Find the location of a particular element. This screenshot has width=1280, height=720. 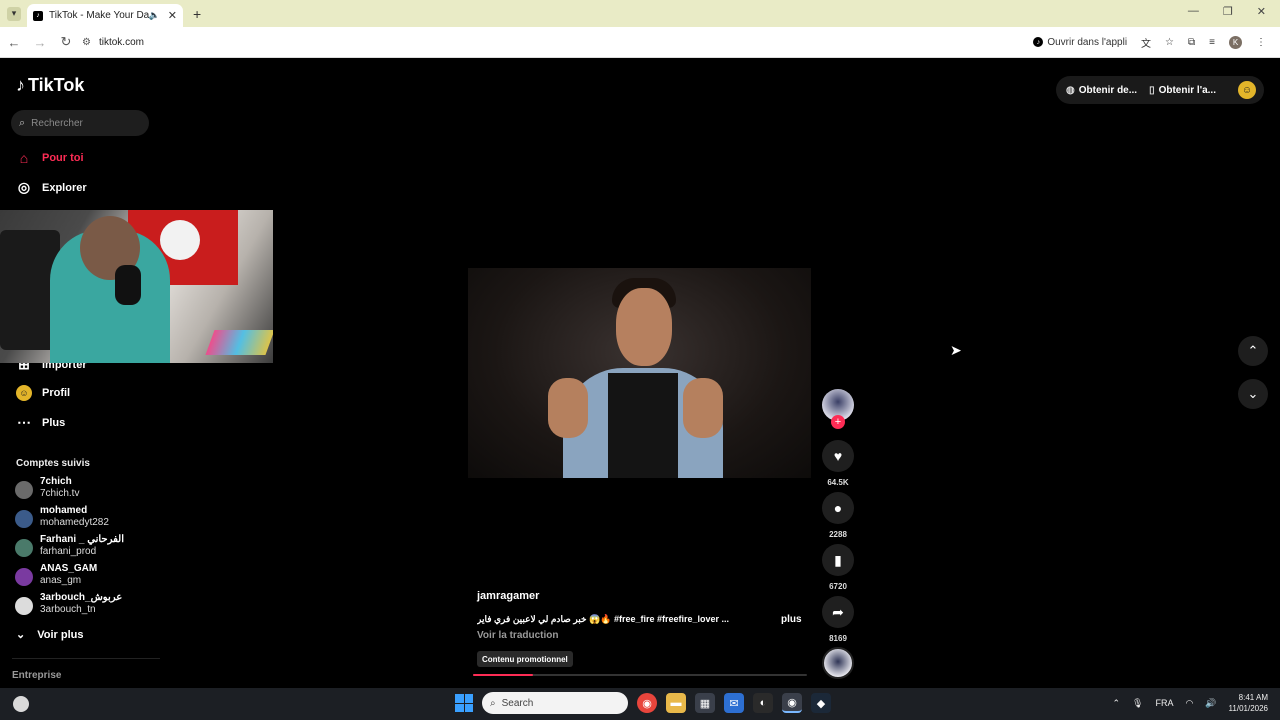

follow-plus-icon: + is located at coordinates (838, 422).